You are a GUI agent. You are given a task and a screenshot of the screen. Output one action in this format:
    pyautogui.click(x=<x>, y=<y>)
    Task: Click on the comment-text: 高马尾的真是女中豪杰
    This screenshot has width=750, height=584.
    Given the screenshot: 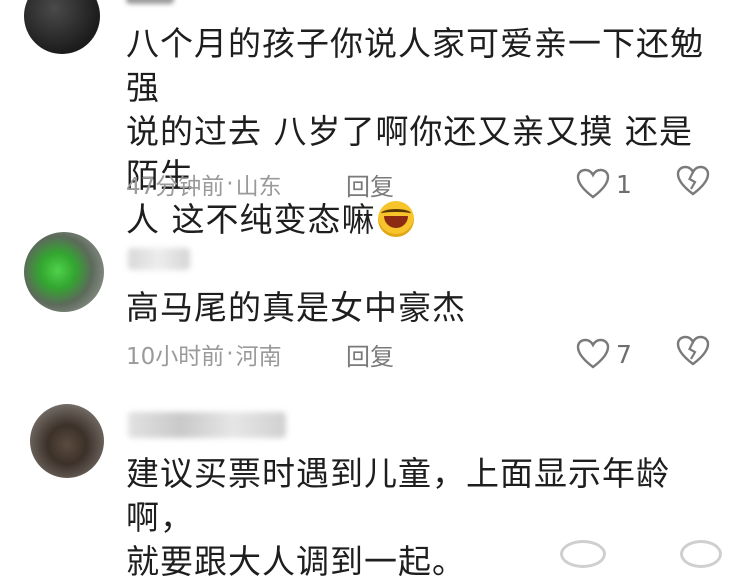 What is the action you would take?
    pyautogui.click(x=426, y=308)
    